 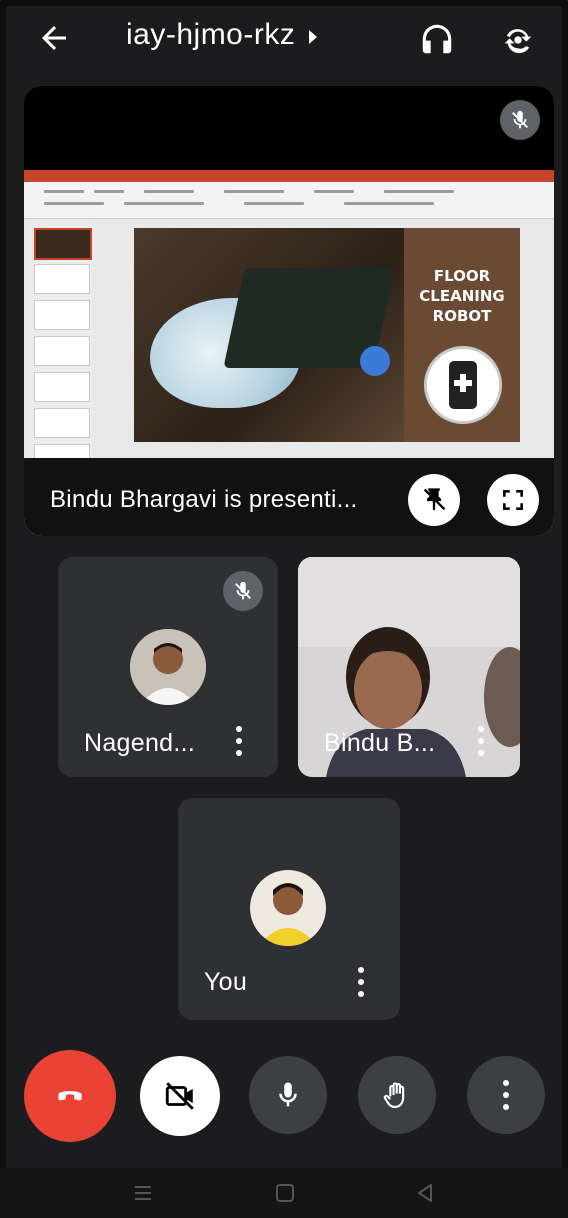 I want to click on video-off-icon, so click(x=179, y=1096).